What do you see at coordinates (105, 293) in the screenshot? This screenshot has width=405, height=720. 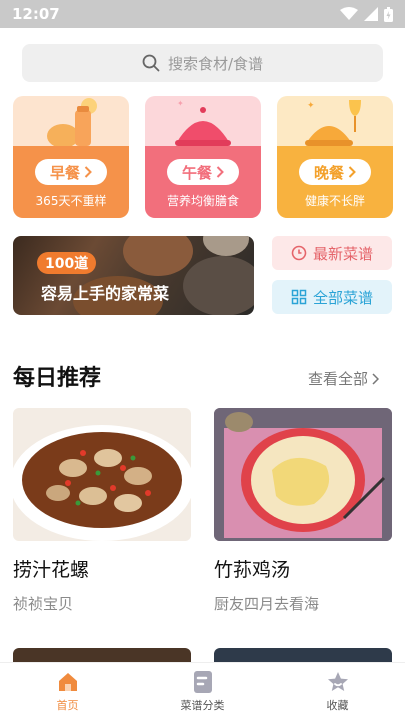 I see `banner-title: 容易上手的家常菜` at bounding box center [105, 293].